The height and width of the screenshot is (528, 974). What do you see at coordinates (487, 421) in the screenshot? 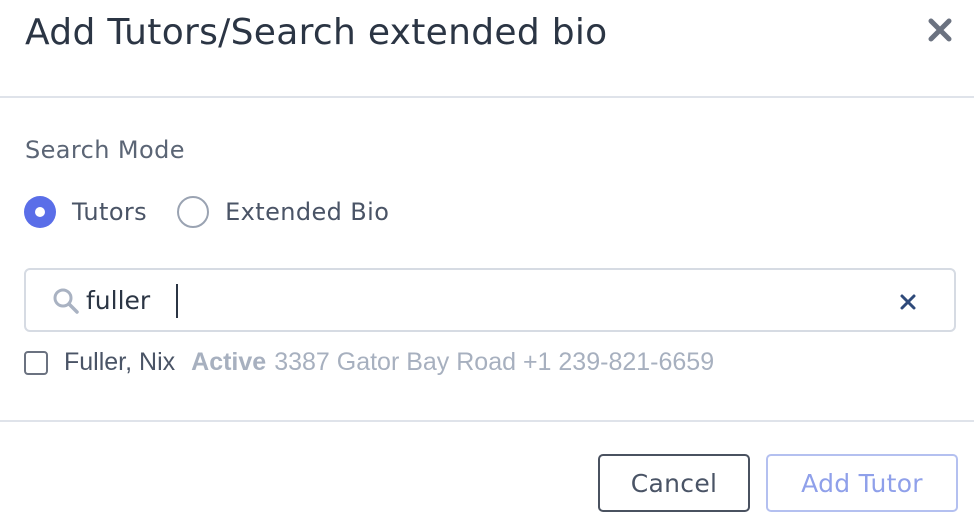
I see `footer-divider` at bounding box center [487, 421].